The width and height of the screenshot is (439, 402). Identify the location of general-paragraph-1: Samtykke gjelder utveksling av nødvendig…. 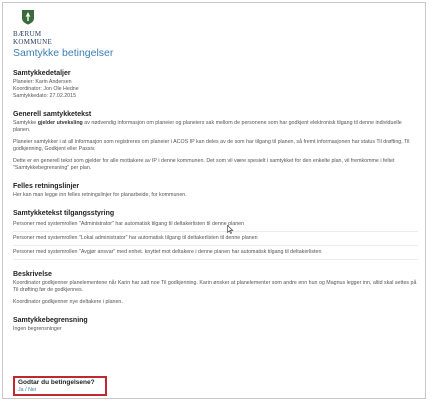
(215, 127).